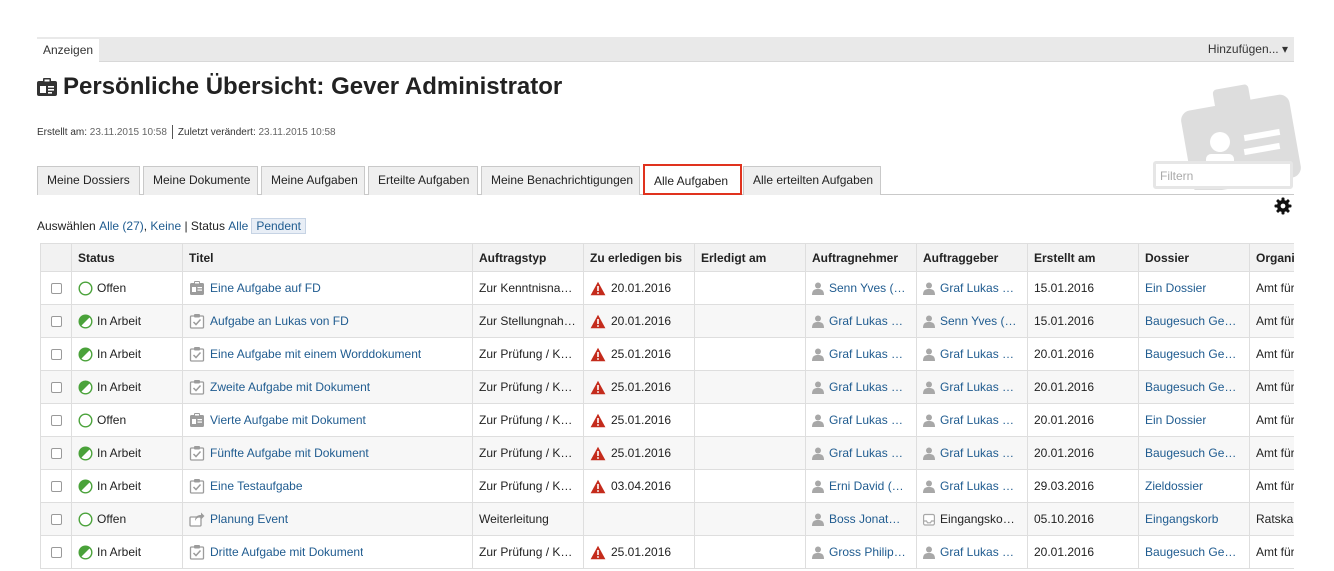 Image resolution: width=1334 pixels, height=571 pixels. What do you see at coordinates (861, 257) in the screenshot?
I see `header-assignee: Auftragnehmer` at bounding box center [861, 257].